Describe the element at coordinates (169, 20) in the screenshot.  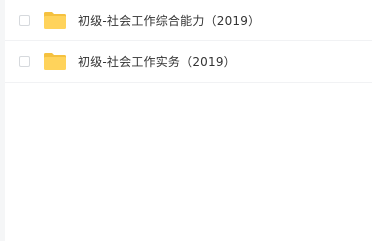
I see `file-name: 初级-社会工作综合能力（2019）` at that location.